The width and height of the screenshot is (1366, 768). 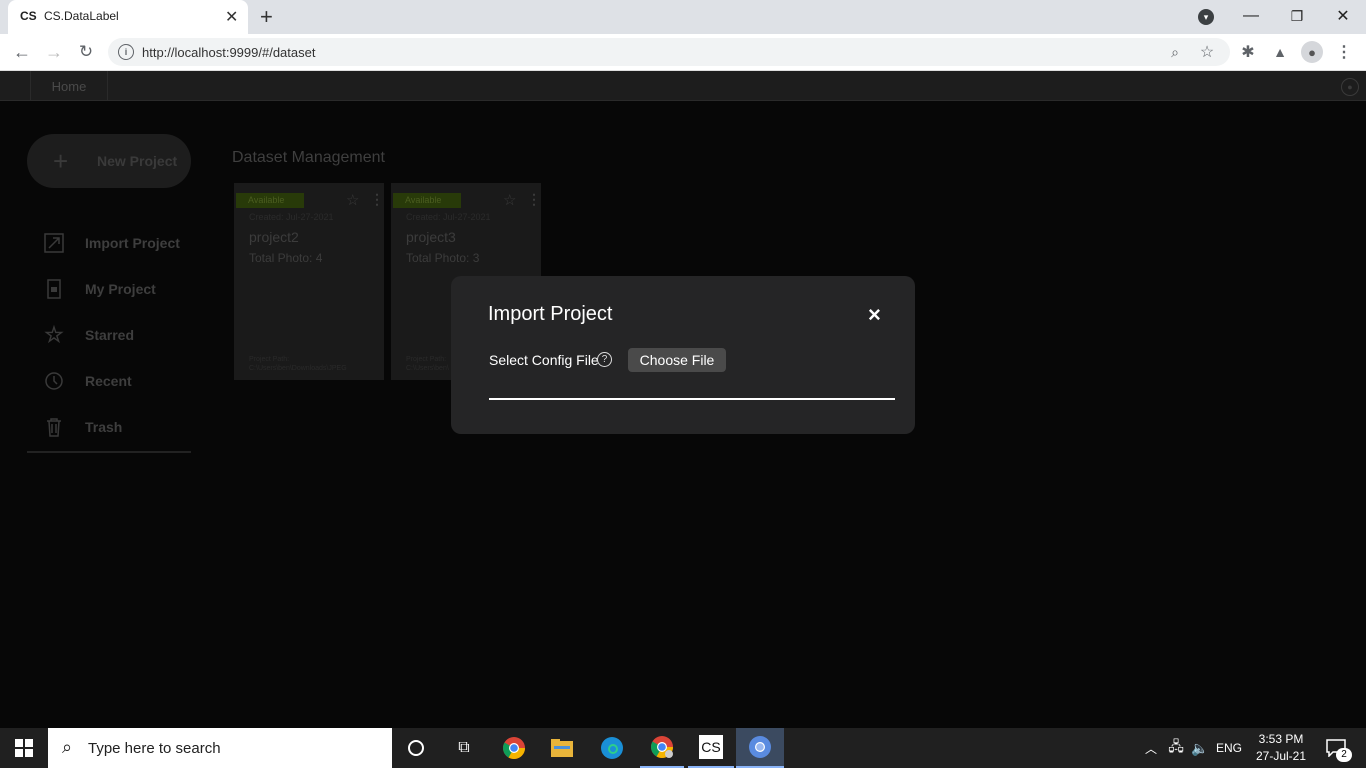 I want to click on user-account-icon: ●, so click(x=1350, y=87).